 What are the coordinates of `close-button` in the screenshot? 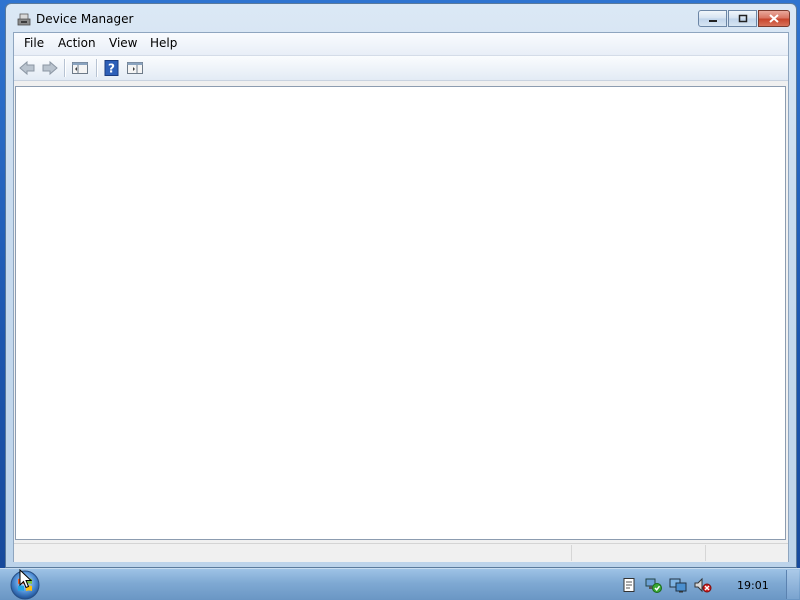 It's located at (774, 18).